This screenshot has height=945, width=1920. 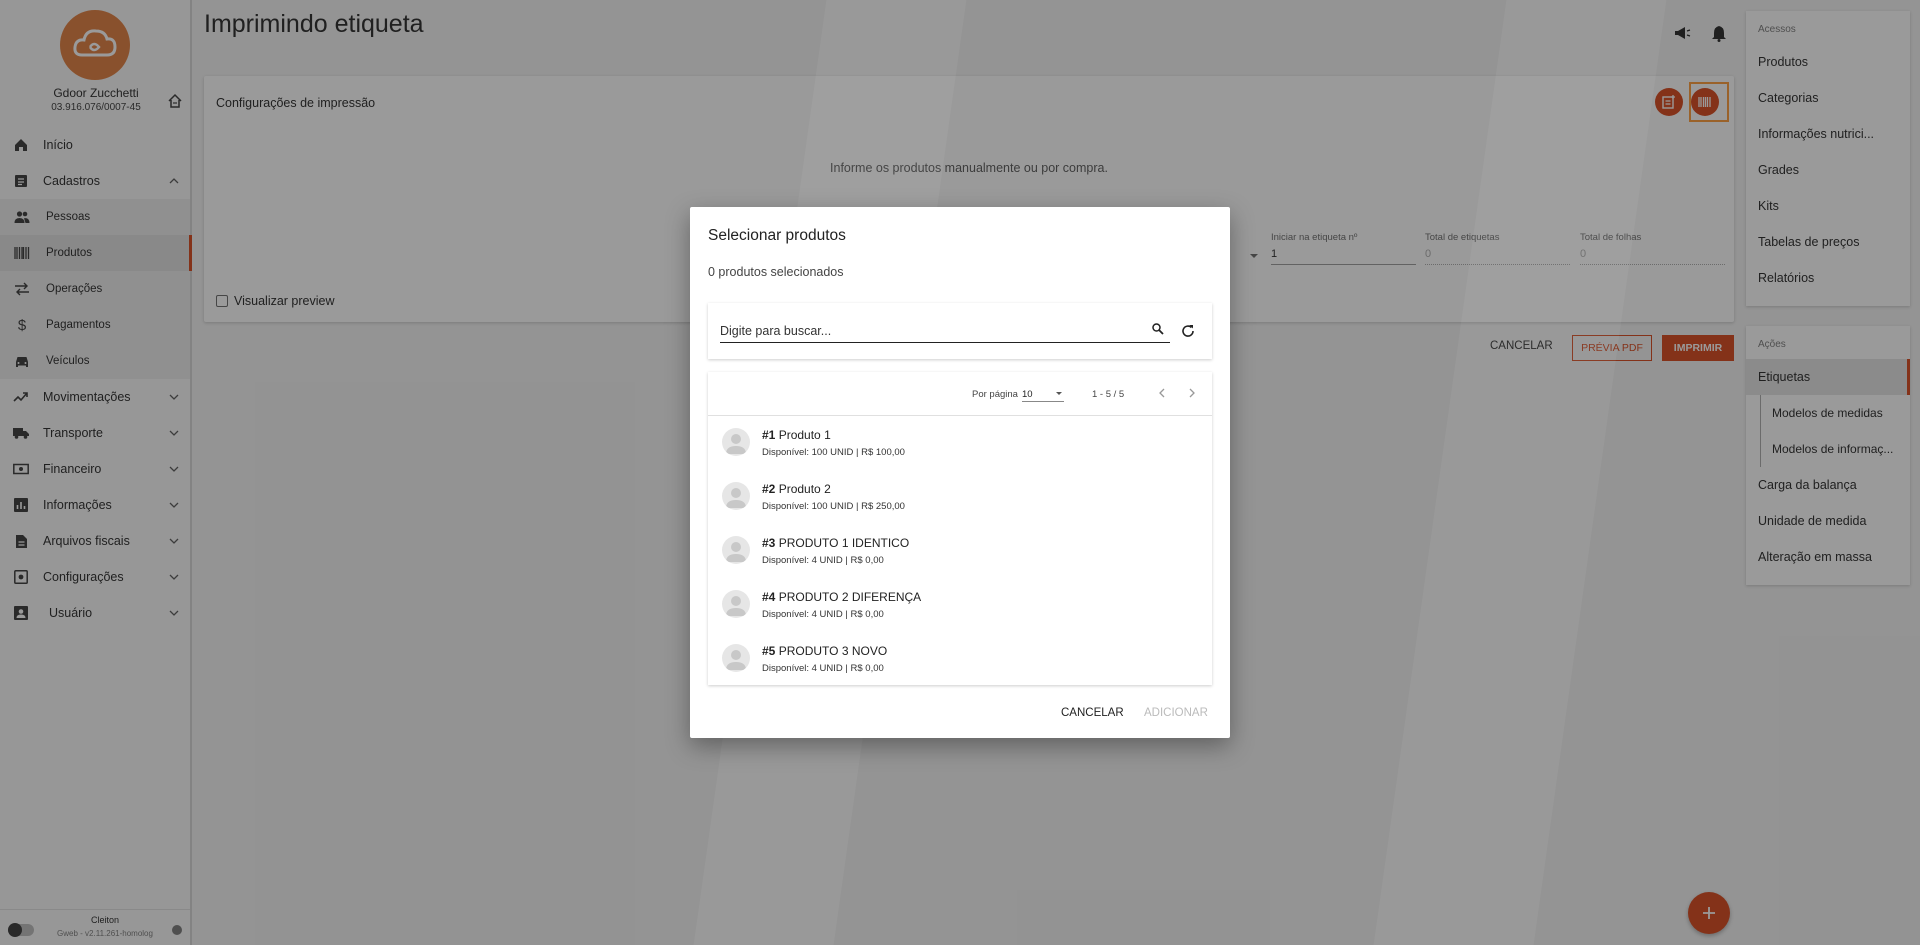 I want to click on chevron-right-icon, so click(x=1192, y=393).